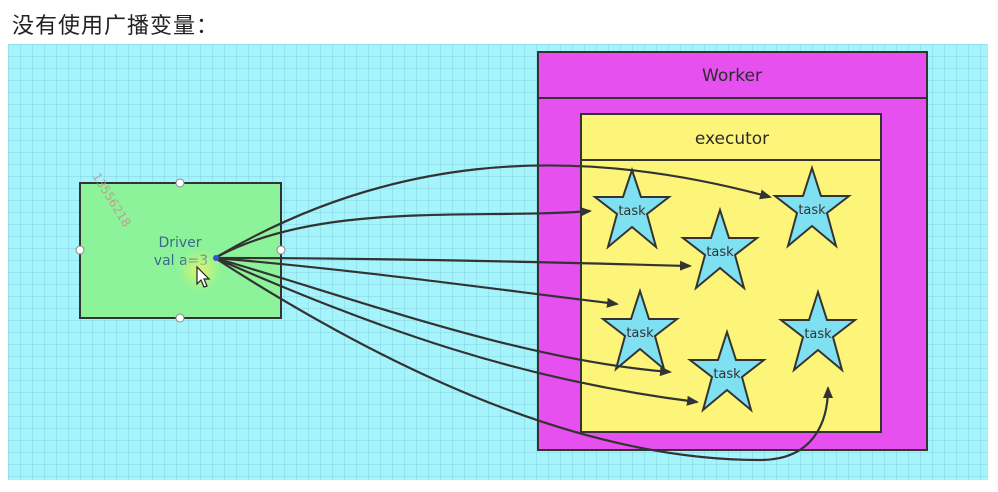 The image size is (998, 492). I want to click on connection-point, so click(216, 258).